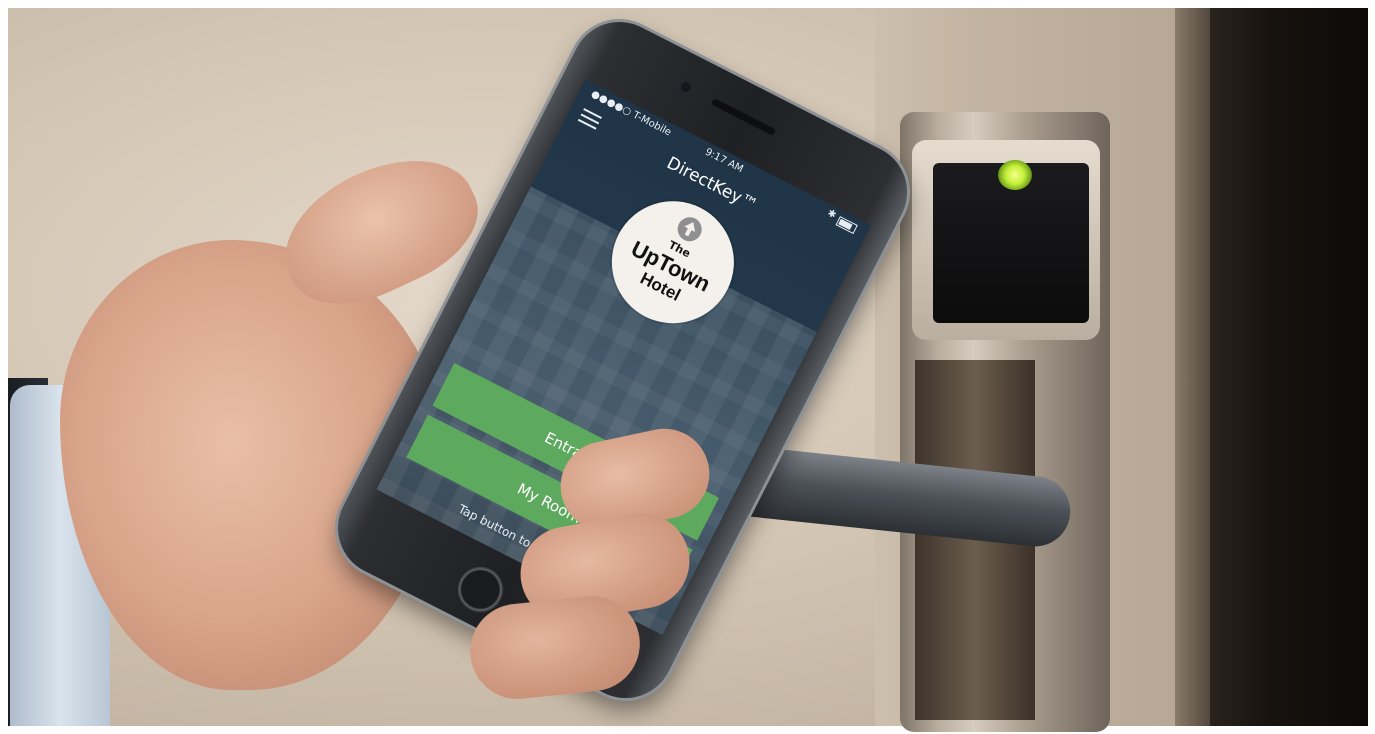  What do you see at coordinates (686, 87) in the screenshot?
I see `front-camera` at bounding box center [686, 87].